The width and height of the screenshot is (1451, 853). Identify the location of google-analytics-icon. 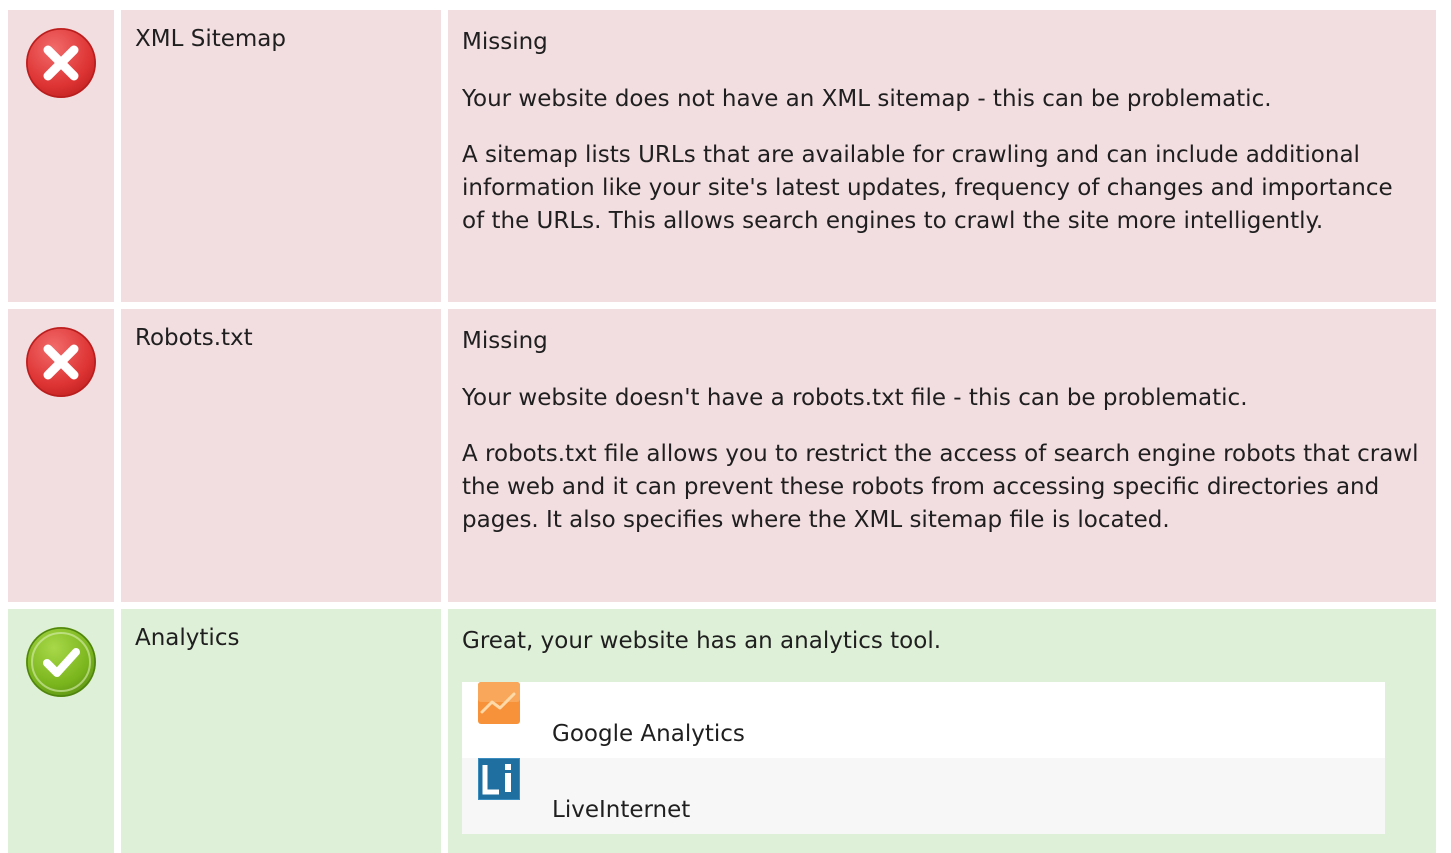
(499, 703).